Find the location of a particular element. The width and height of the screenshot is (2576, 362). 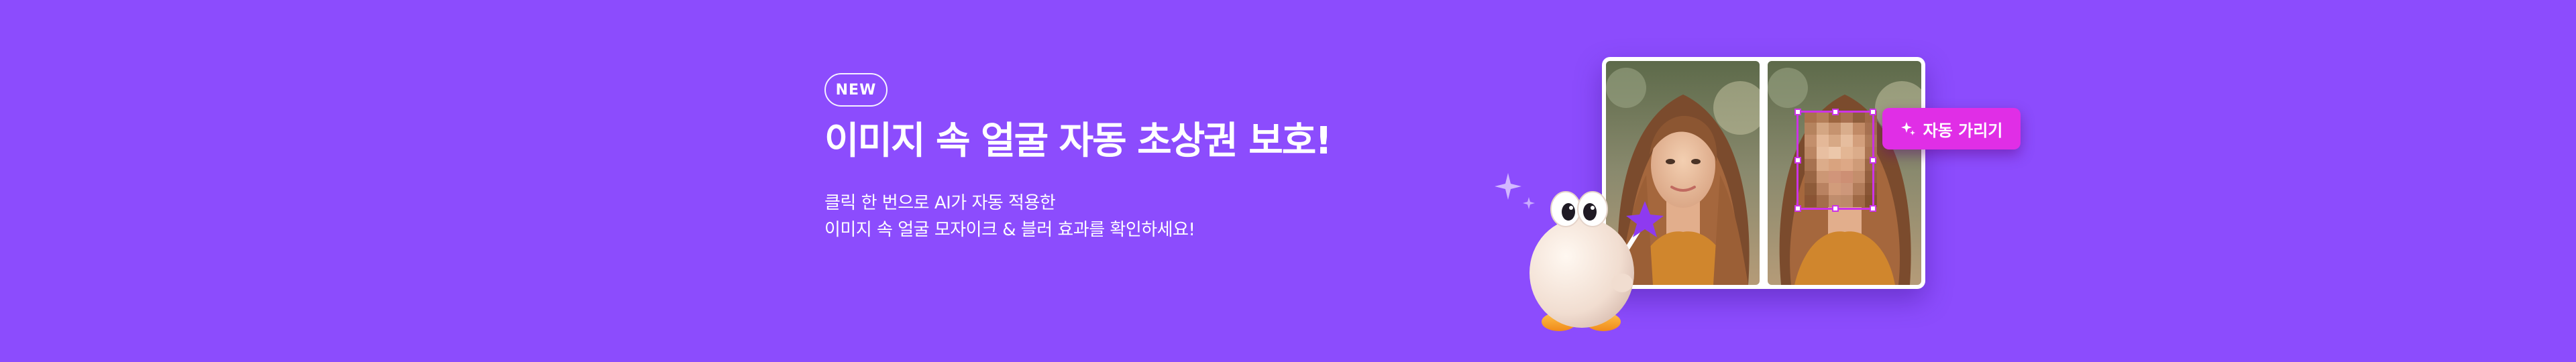

new-badge: NEW is located at coordinates (856, 90).